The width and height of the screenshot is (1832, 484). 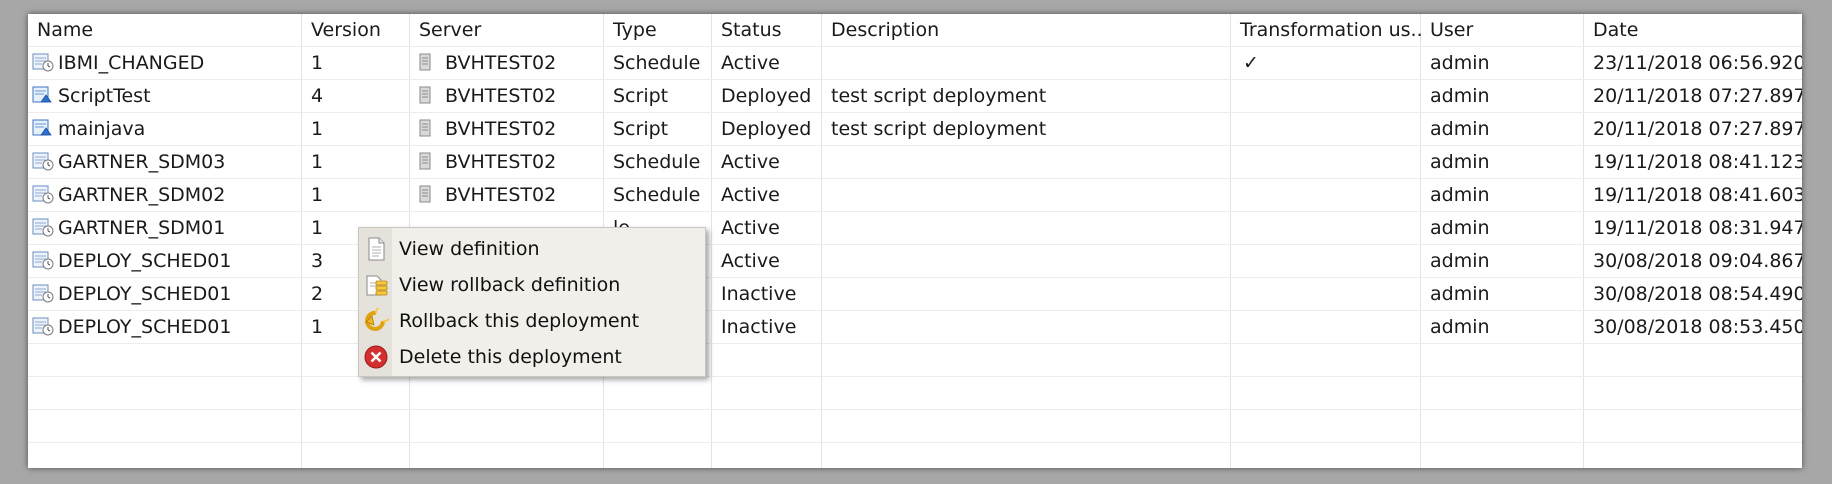 What do you see at coordinates (131, 63) in the screenshot?
I see `row-name: IBMI_CHANGED` at bounding box center [131, 63].